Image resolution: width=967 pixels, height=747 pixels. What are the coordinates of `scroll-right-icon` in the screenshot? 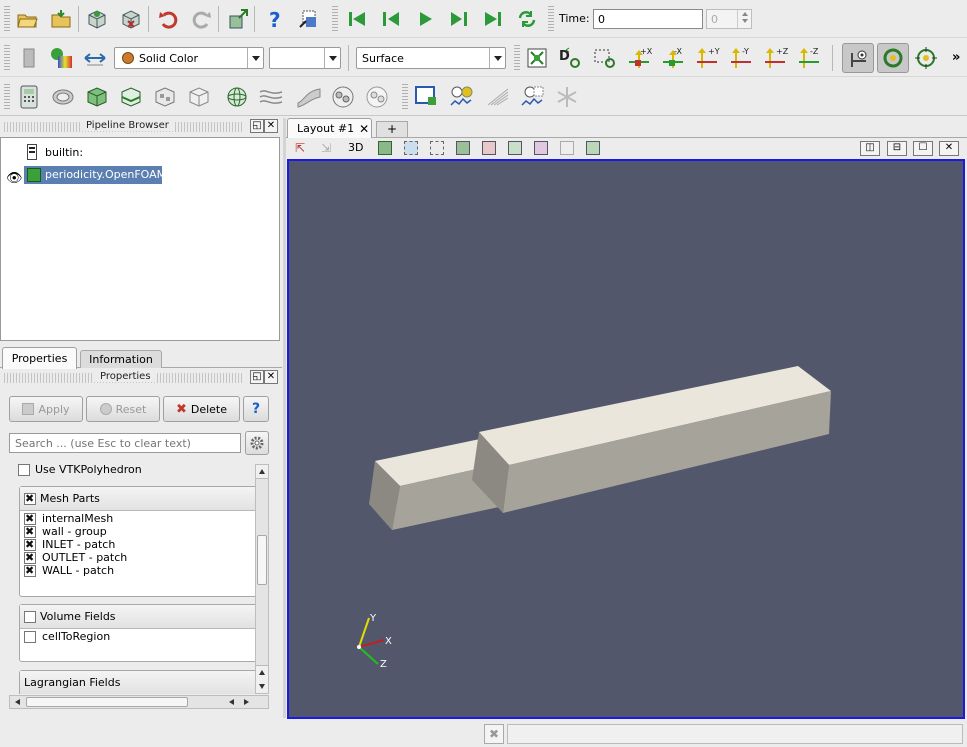 It's located at (246, 702).